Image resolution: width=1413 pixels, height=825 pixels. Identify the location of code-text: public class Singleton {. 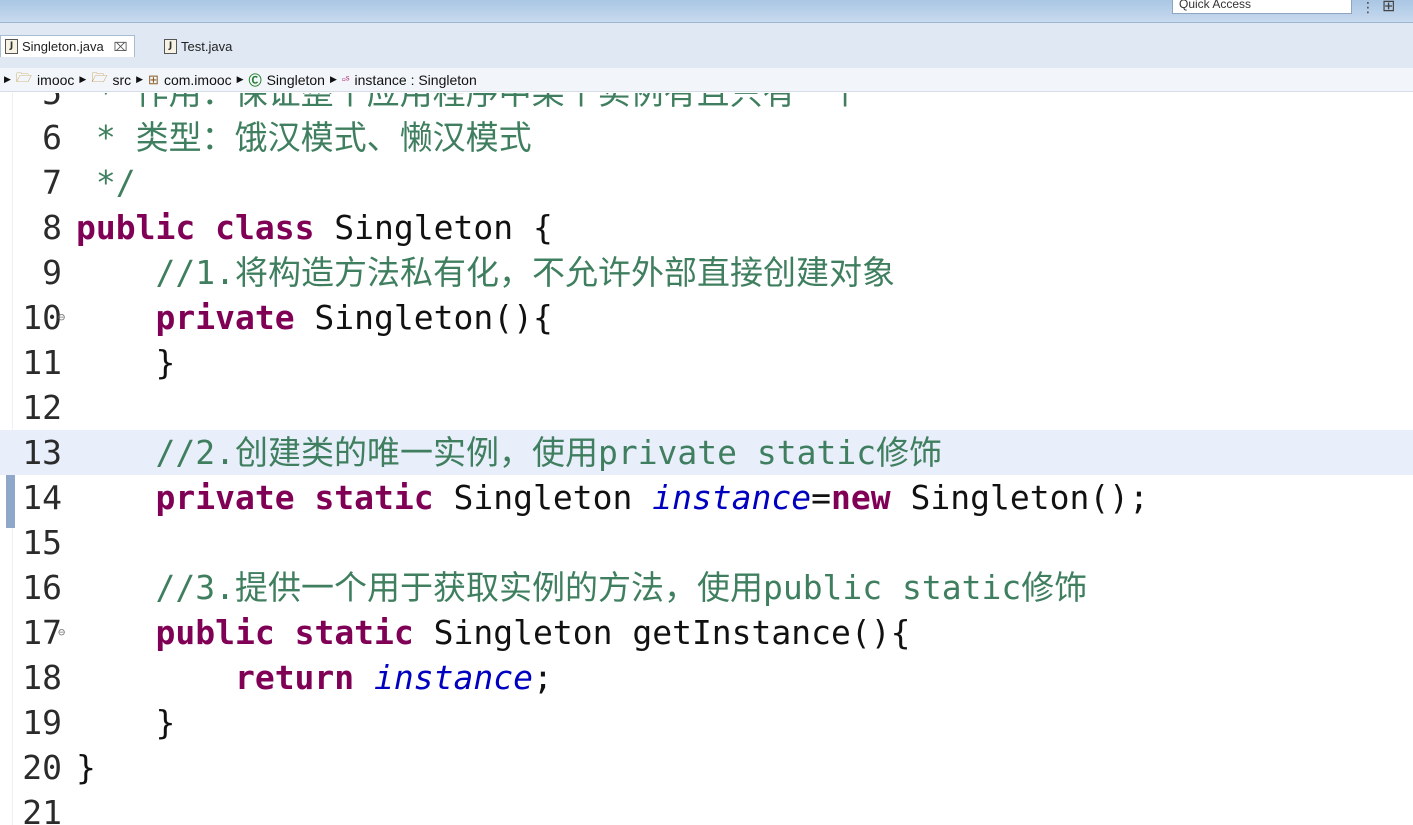
(314, 227).